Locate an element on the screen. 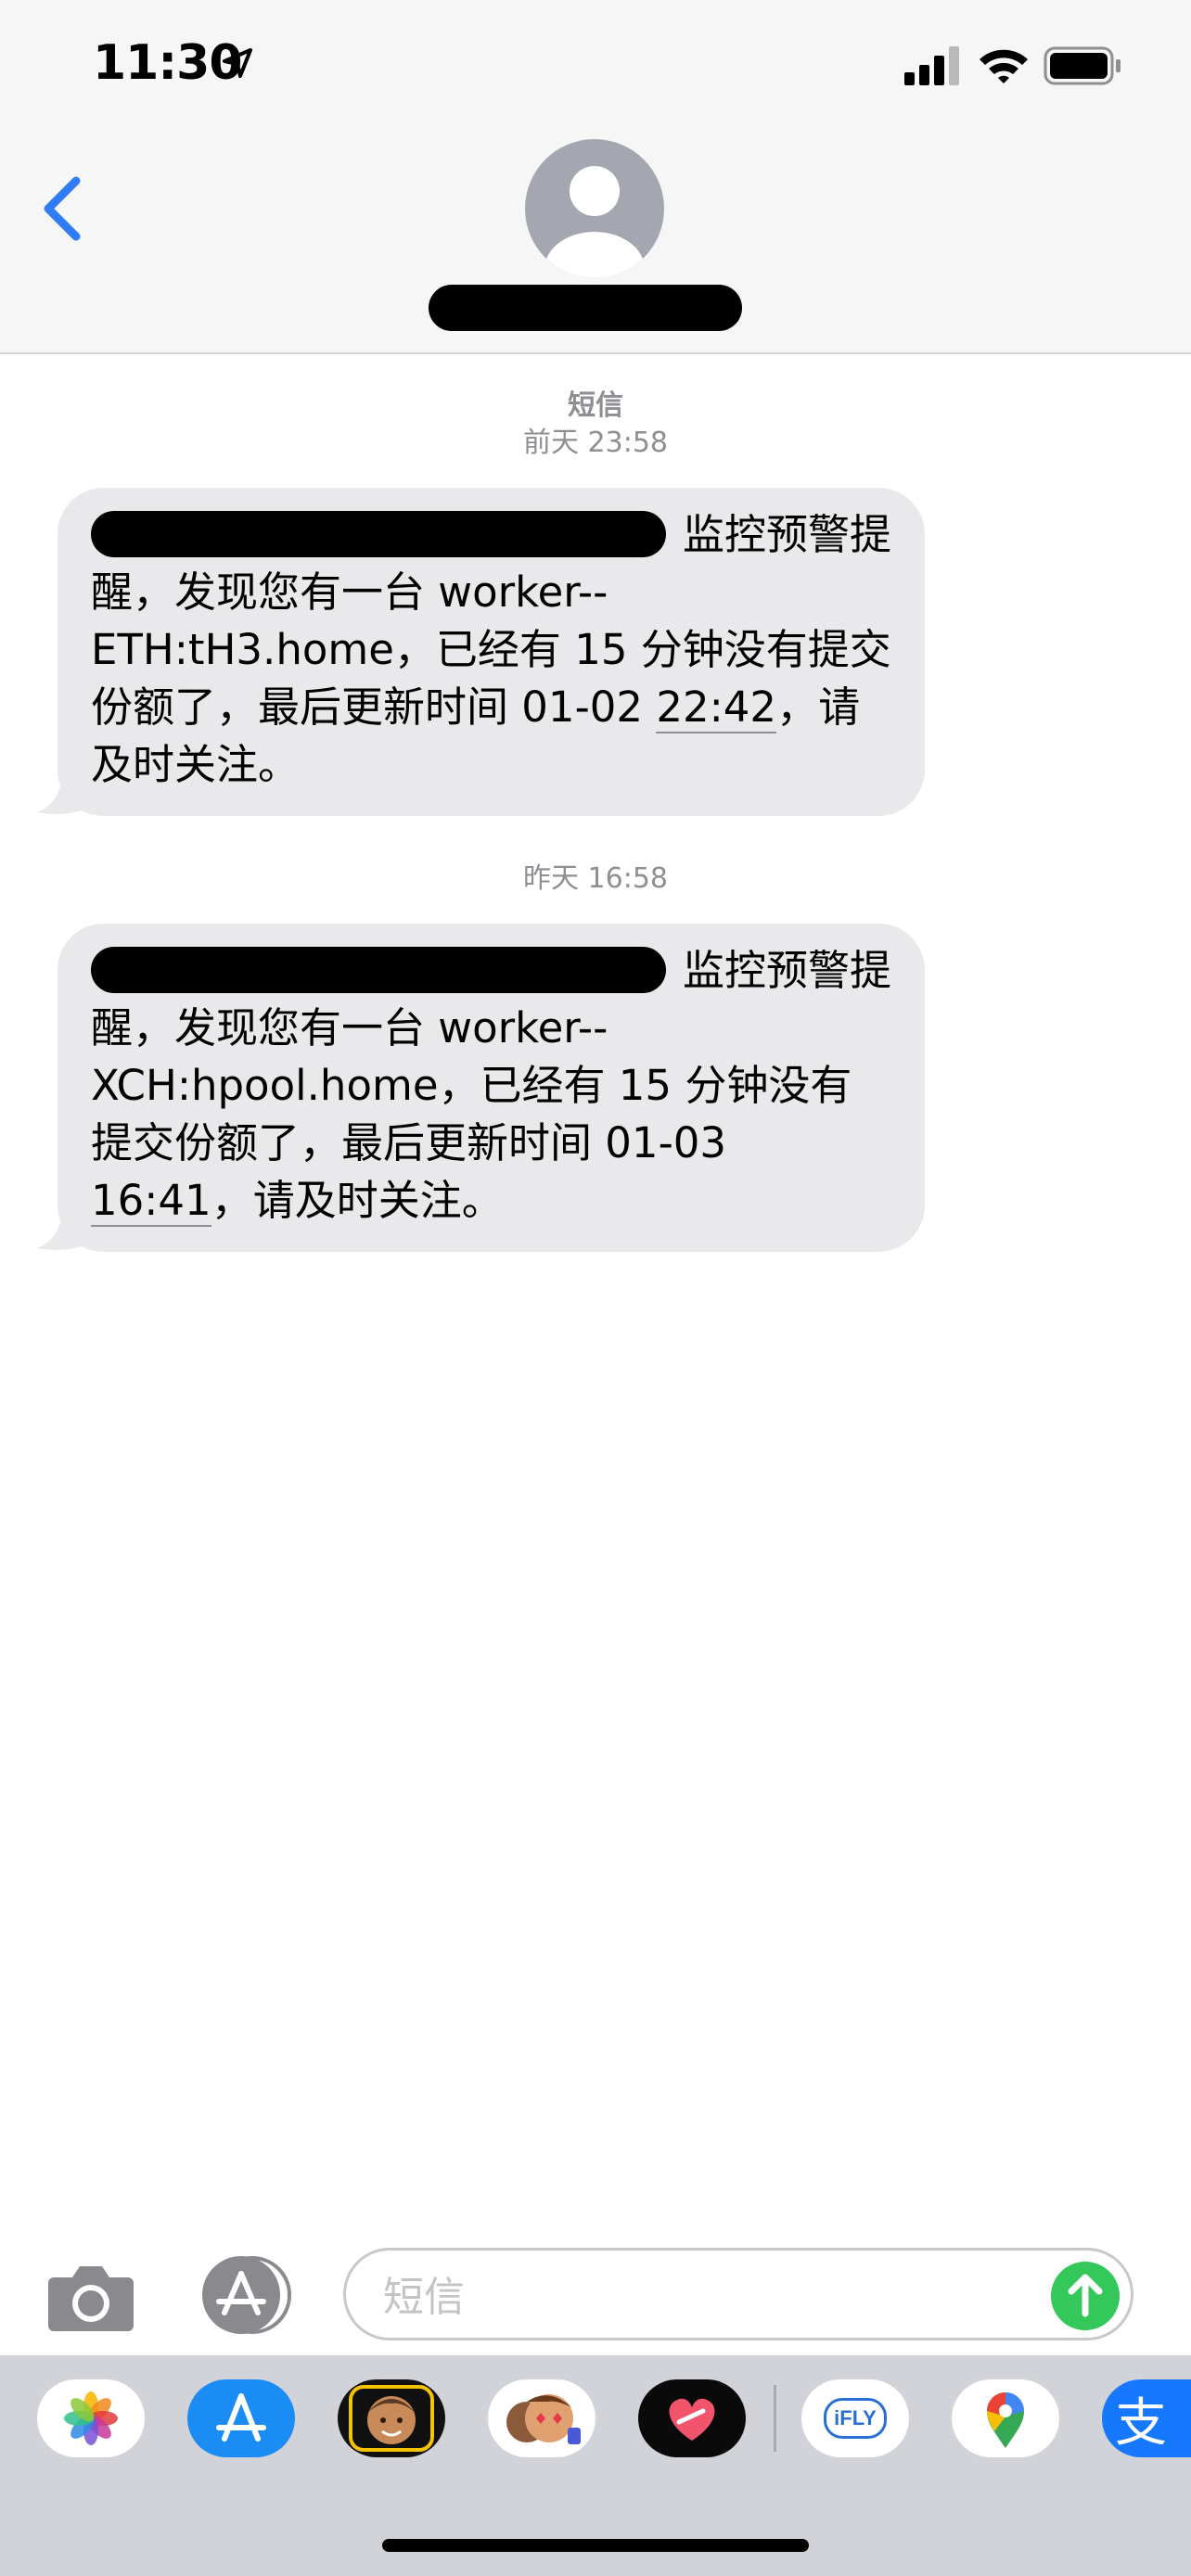 The height and width of the screenshot is (2576, 1191). alipay-label: 支 is located at coordinates (1141, 2423).